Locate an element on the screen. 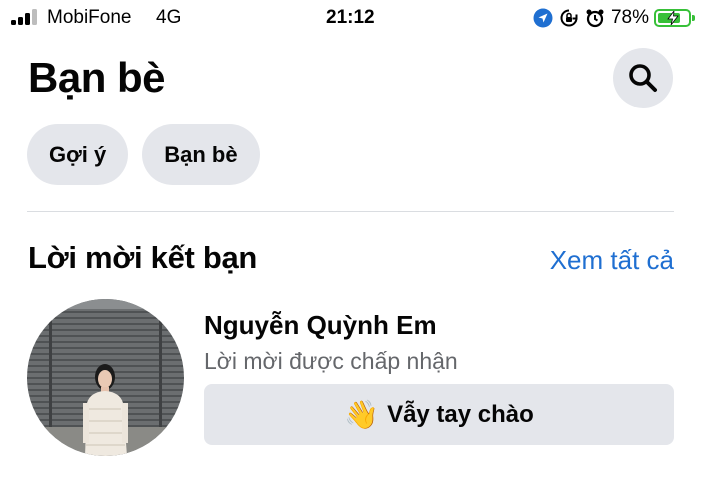 The height and width of the screenshot is (480, 701). status-icons: 78% is located at coordinates (614, 18).